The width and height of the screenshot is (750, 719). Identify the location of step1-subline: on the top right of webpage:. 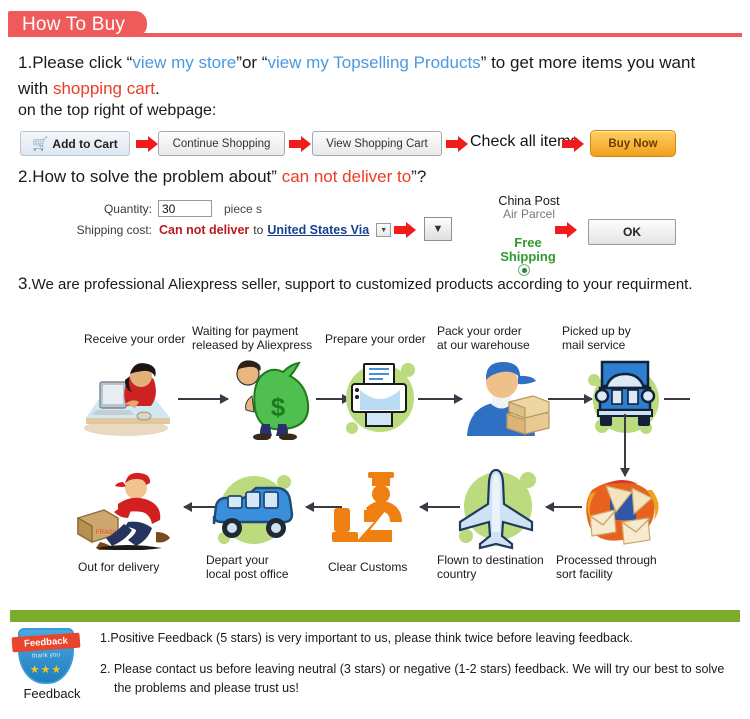
(117, 110).